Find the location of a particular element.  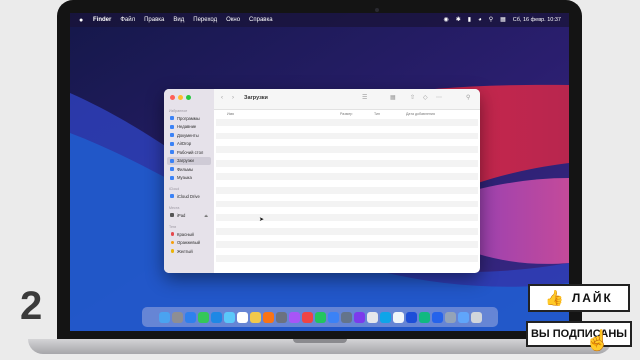

column-size: Размер is located at coordinates (346, 114).